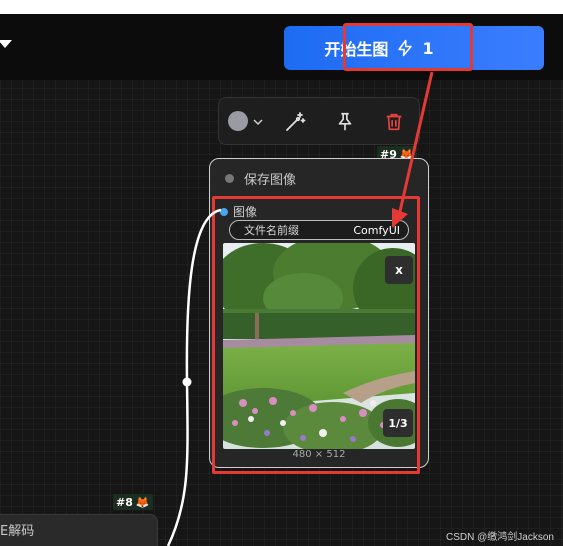 The width and height of the screenshot is (563, 546). I want to click on node-floating-toolbar, so click(319, 121).